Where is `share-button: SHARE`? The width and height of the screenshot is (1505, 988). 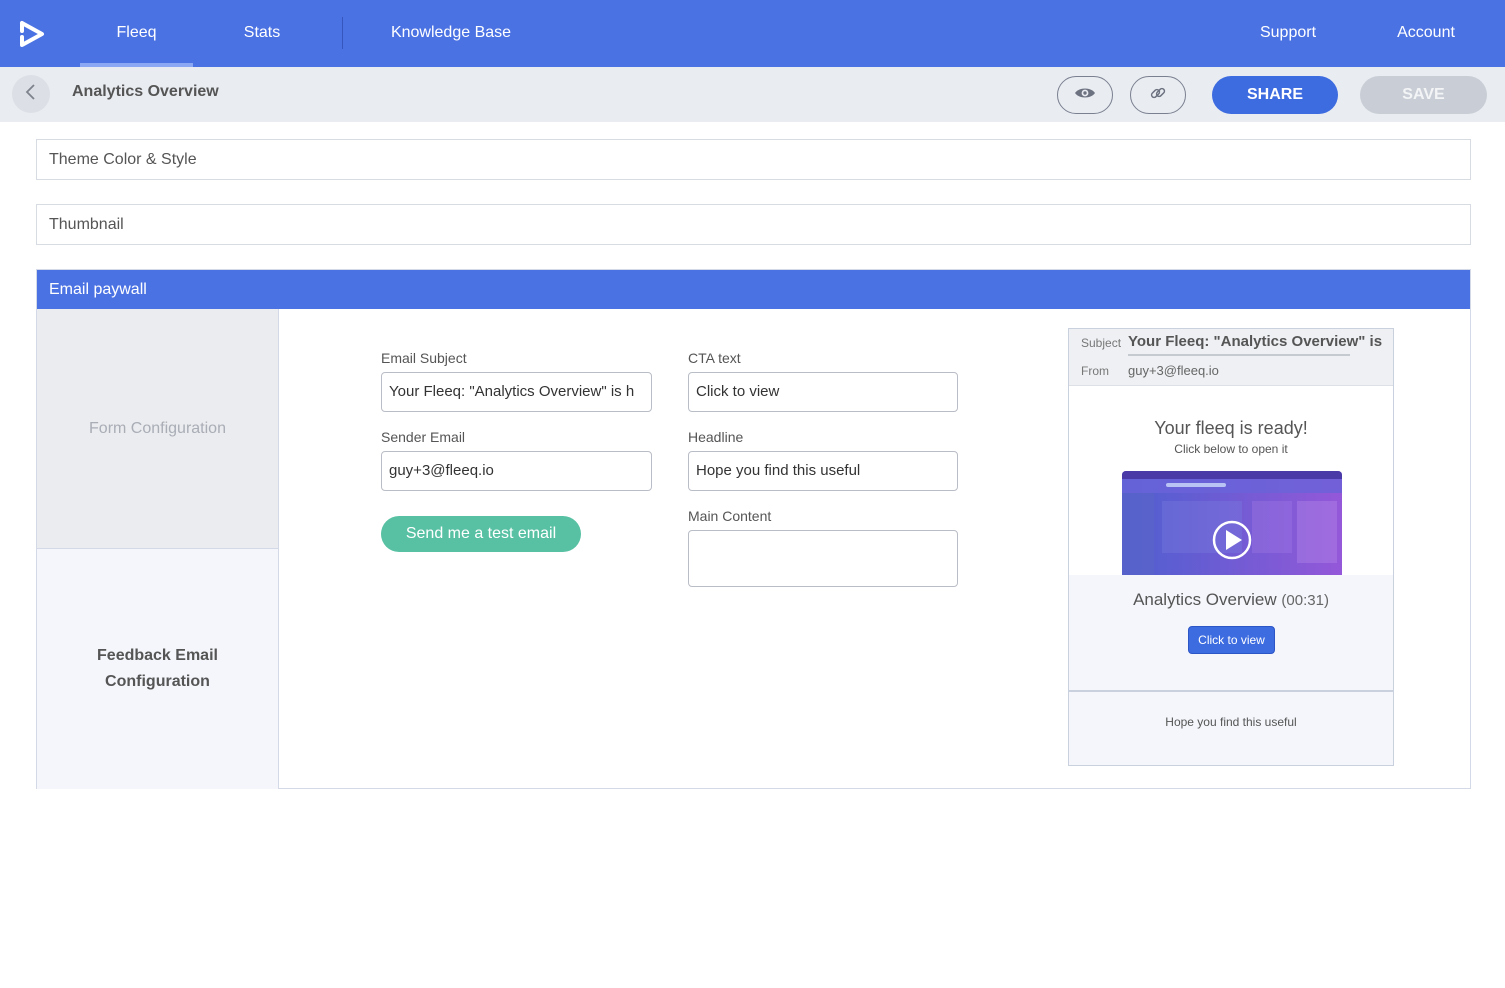
share-button: SHARE is located at coordinates (1275, 95).